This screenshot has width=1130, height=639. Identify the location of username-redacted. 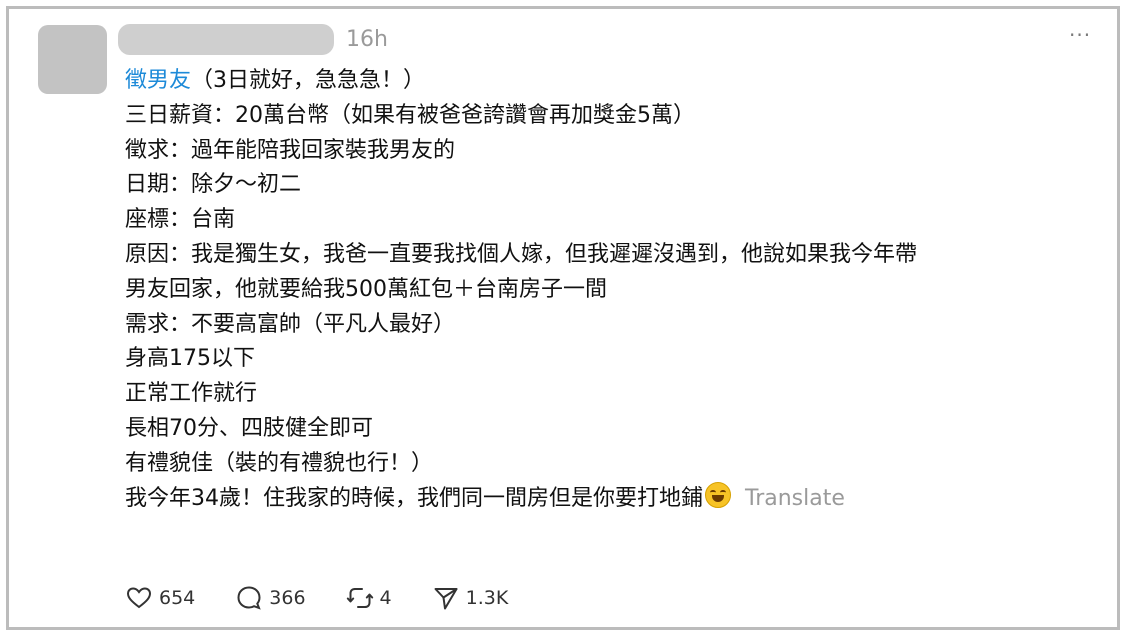
(226, 39).